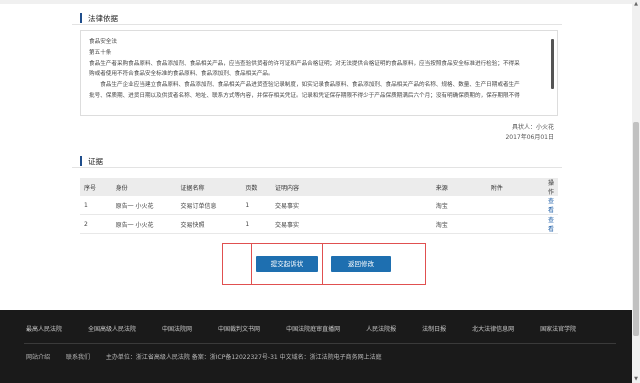 The height and width of the screenshot is (383, 640). I want to click on footer-contact-link: 联系我们, so click(78, 357).